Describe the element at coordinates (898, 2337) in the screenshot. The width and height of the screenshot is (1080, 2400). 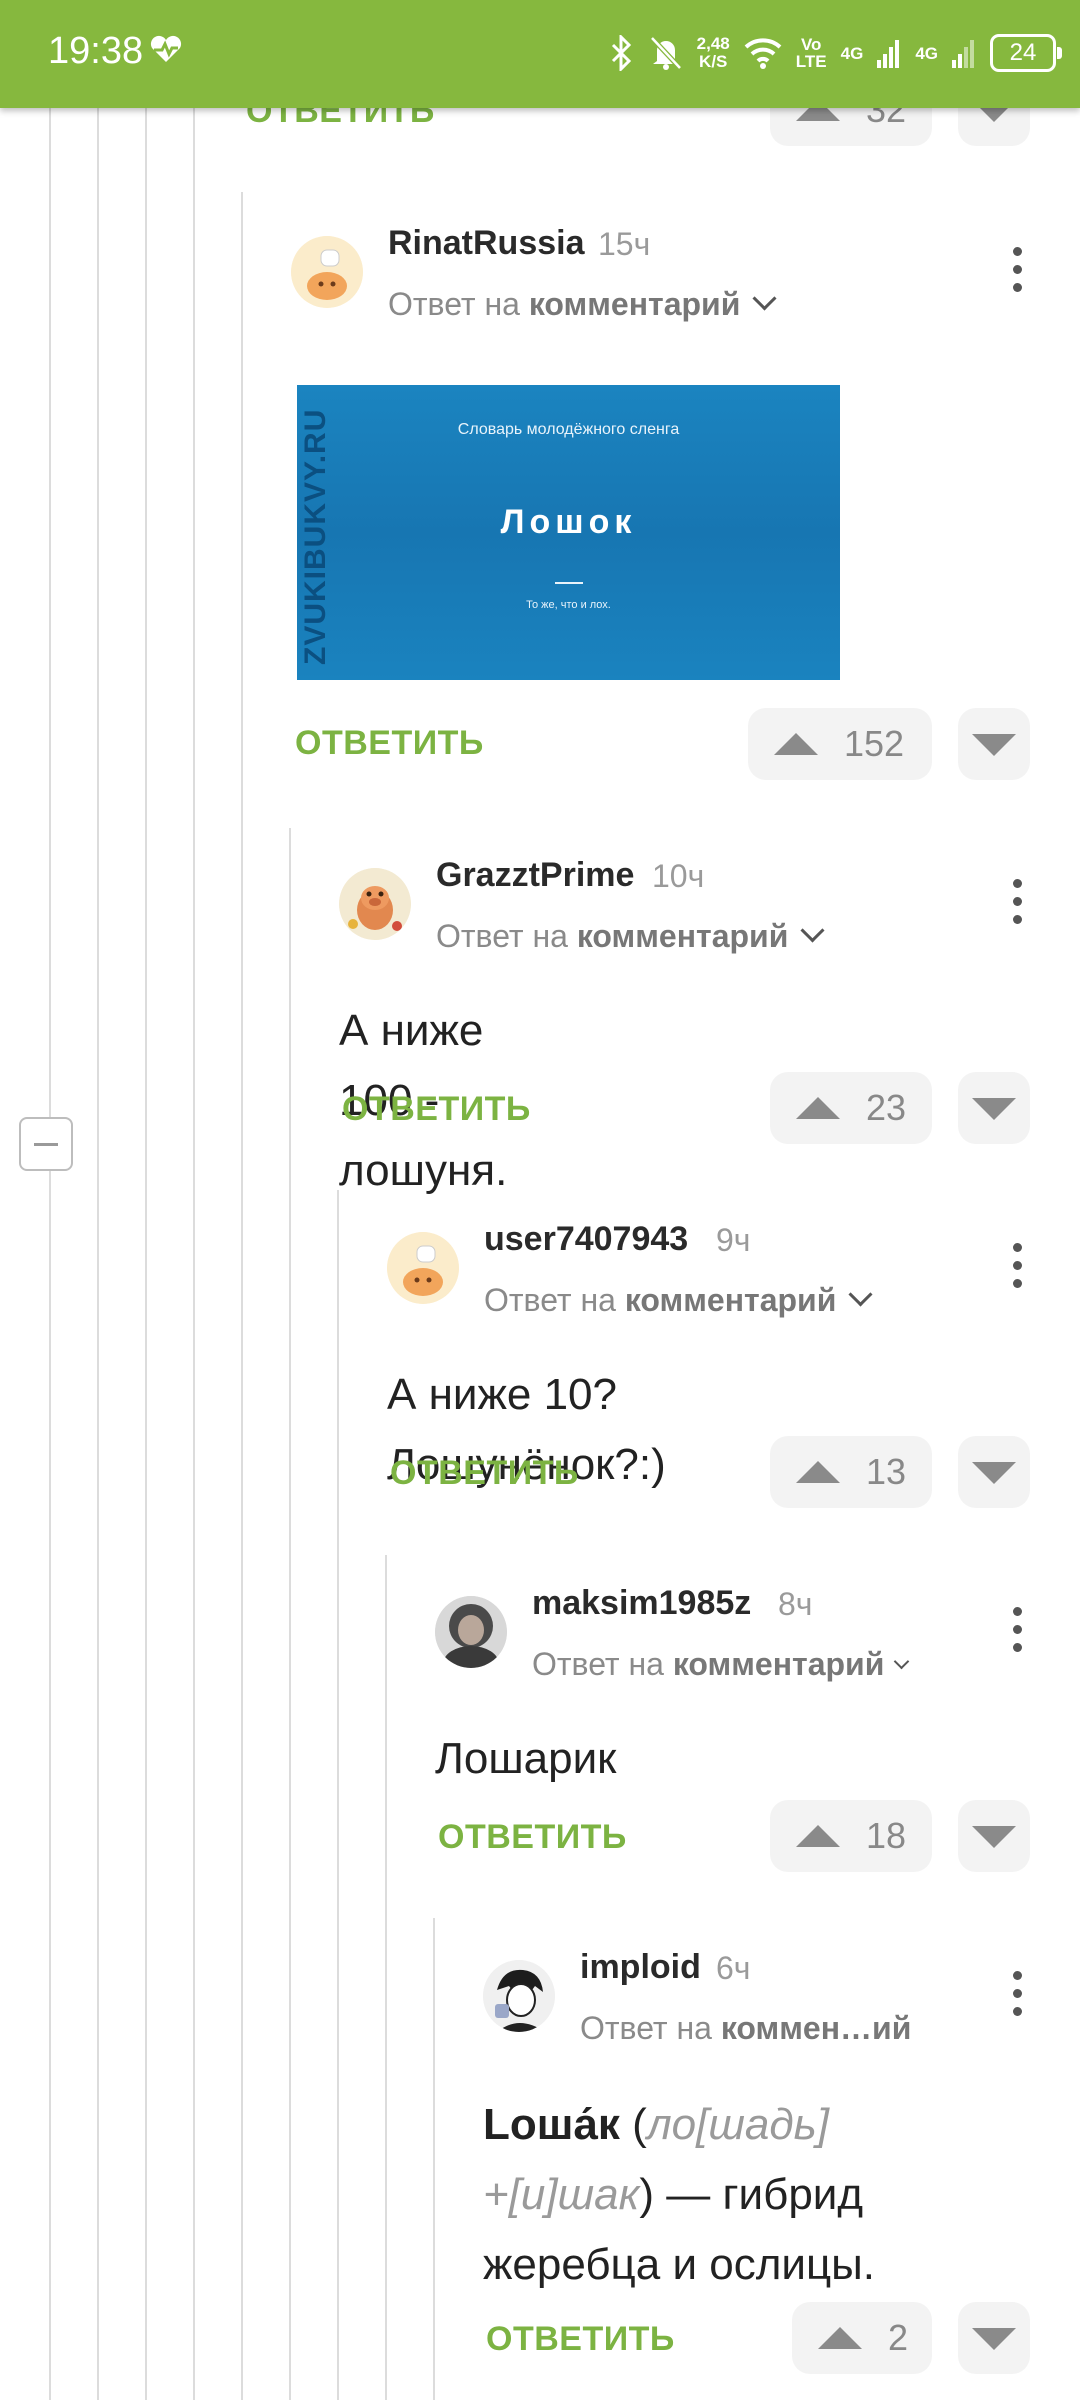
I see `vote-count: 2` at that location.